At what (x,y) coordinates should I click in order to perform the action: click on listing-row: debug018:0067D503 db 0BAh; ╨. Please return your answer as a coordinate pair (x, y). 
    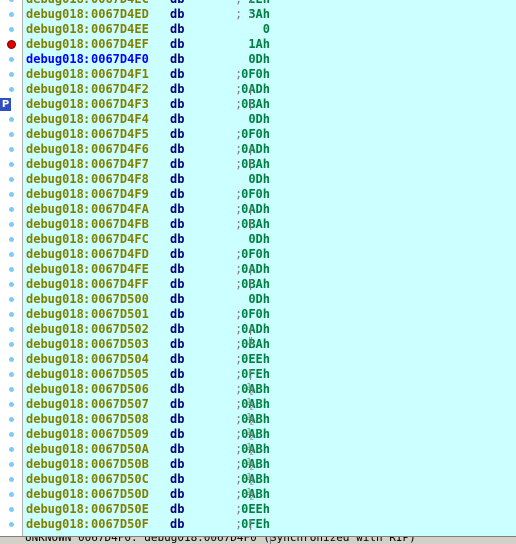
    Looking at the image, I should click on (269, 344).